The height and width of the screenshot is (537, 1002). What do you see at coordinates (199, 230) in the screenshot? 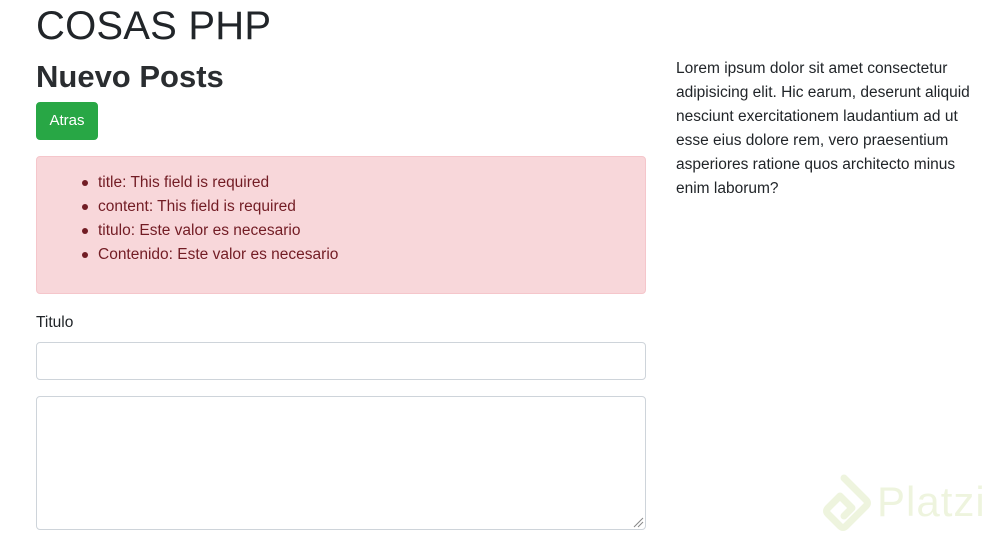
I see `error-text: titulo: Este valor es necesario` at bounding box center [199, 230].